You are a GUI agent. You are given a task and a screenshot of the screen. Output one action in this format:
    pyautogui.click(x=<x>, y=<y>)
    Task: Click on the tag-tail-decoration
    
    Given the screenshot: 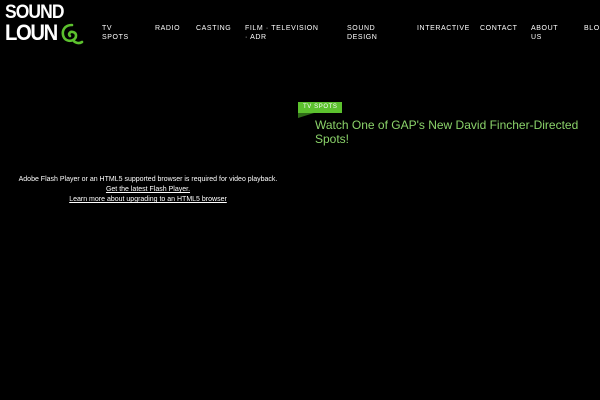 What is the action you would take?
    pyautogui.click(x=306, y=115)
    